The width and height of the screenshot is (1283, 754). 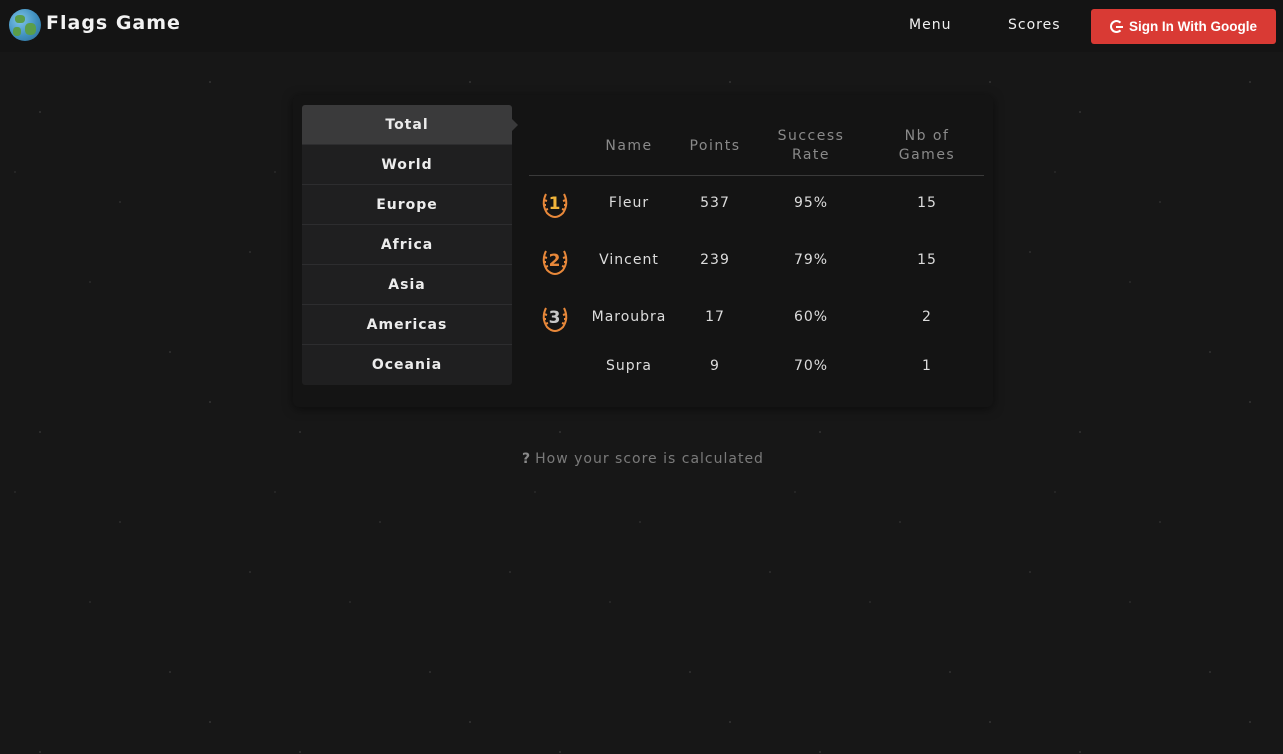 I want to click on table-row: 1 Fleur 537 95% 15, so click(x=756, y=203).